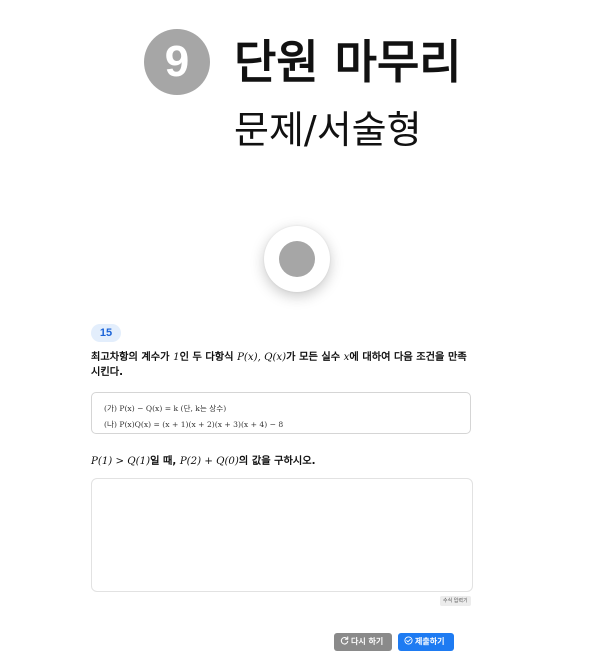 This screenshot has height=672, width=594. What do you see at coordinates (165, 461) in the screenshot?
I see `question-text-part: 일 때,` at bounding box center [165, 461].